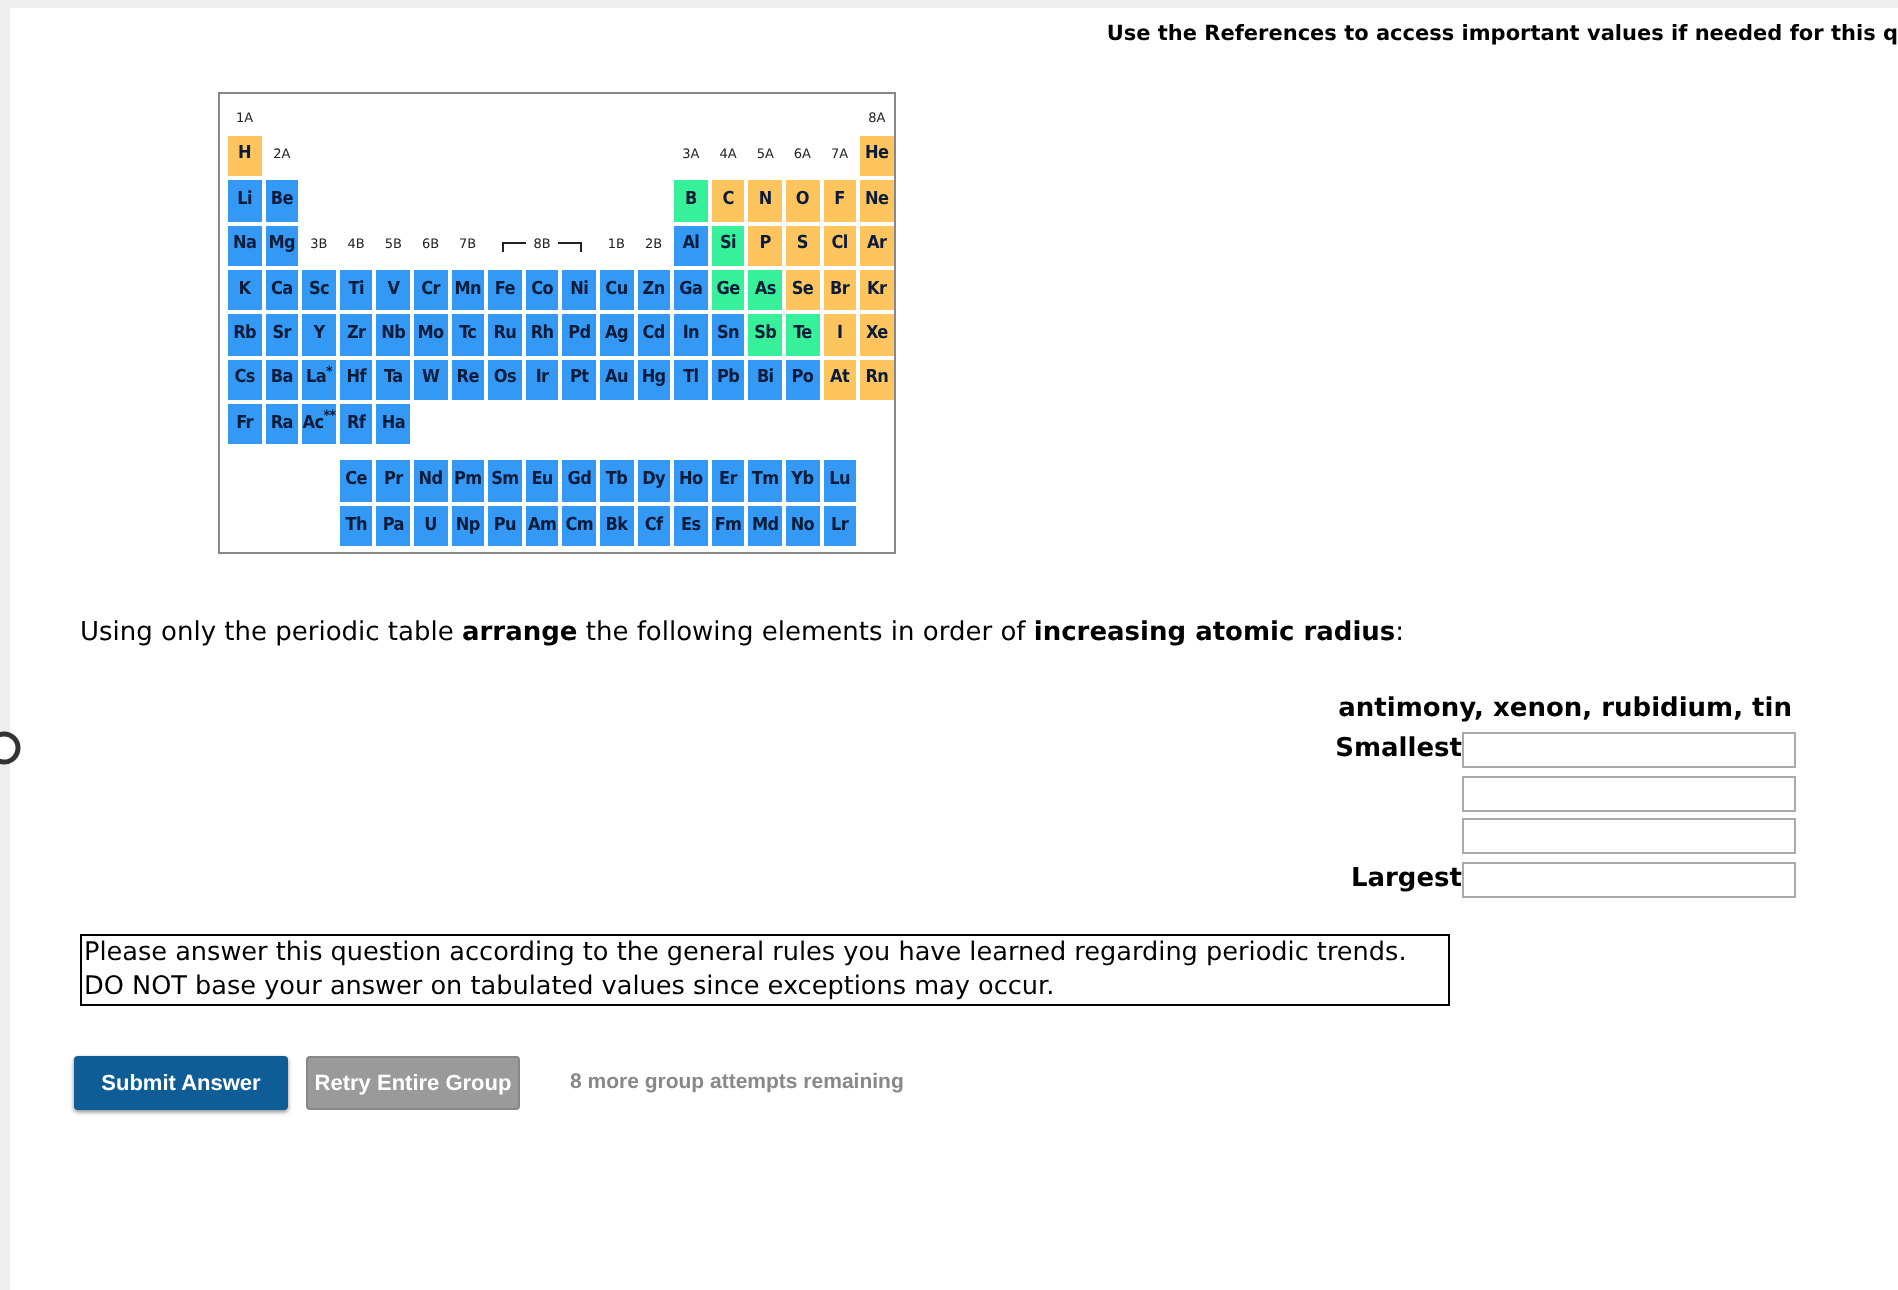  What do you see at coordinates (282, 380) in the screenshot?
I see `element-tile: Ba` at bounding box center [282, 380].